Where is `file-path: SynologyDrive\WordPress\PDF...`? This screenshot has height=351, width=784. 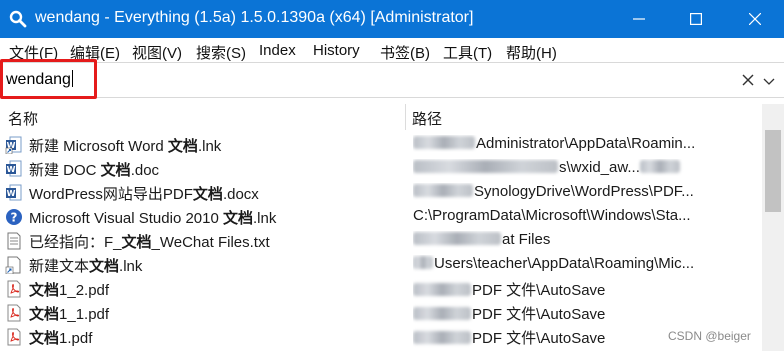
file-path: SynologyDrive\WordPress\PDF... is located at coordinates (584, 191).